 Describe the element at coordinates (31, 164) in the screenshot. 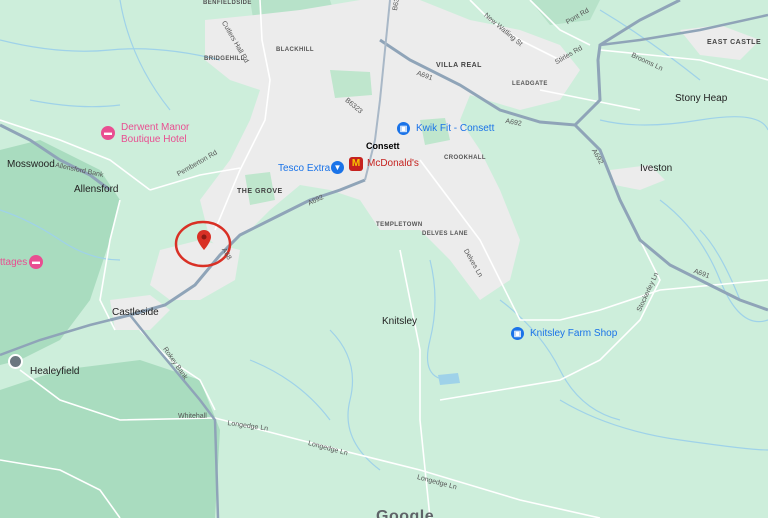

I see `town-label-mosswood: Mosswood` at that location.